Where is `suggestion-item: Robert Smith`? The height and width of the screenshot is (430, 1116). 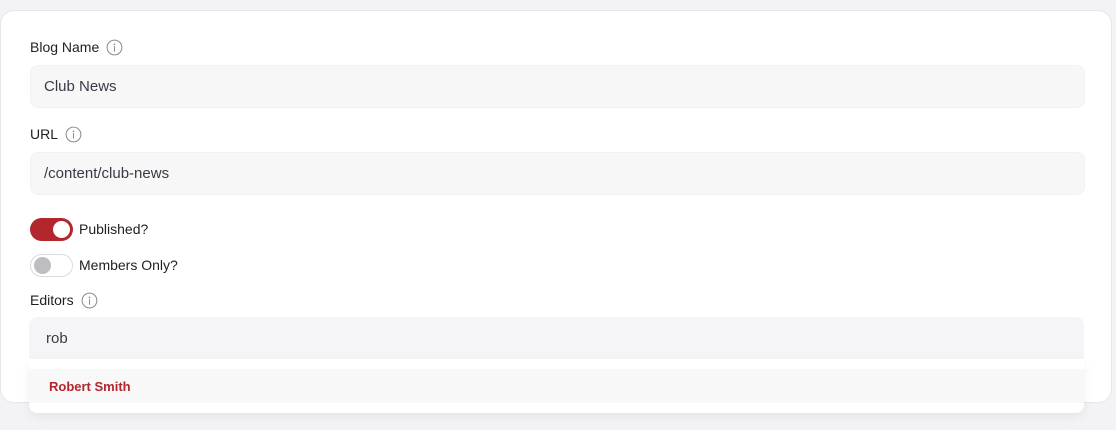 suggestion-item: Robert Smith is located at coordinates (556, 386).